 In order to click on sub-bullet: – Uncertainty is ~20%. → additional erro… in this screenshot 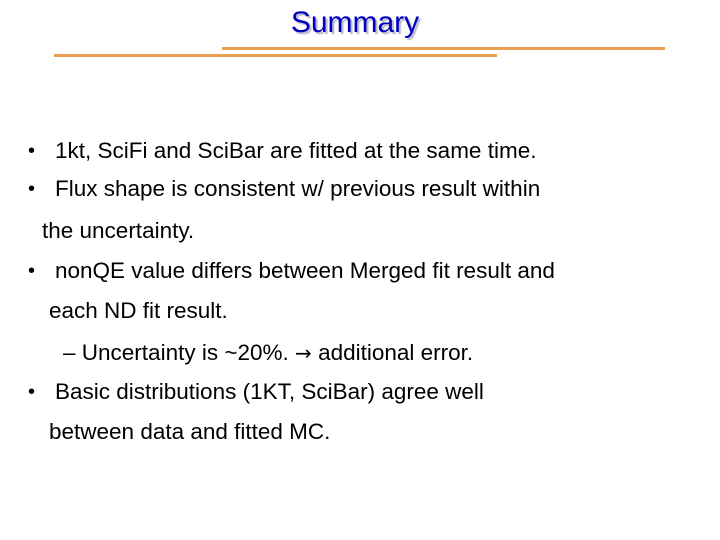, I will do `click(268, 353)`.